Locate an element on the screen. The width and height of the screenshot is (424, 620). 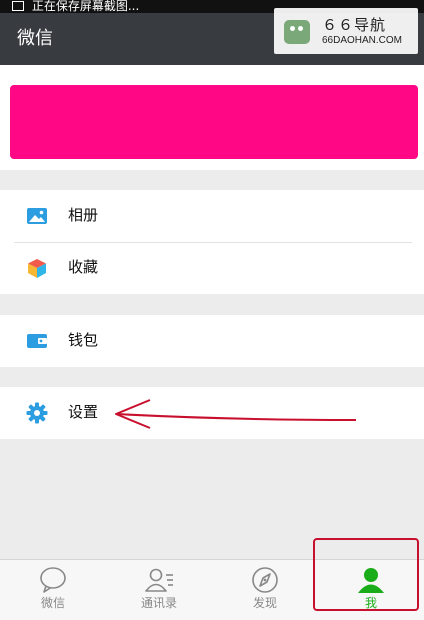
favorites-row: 收藏 is located at coordinates (212, 268).